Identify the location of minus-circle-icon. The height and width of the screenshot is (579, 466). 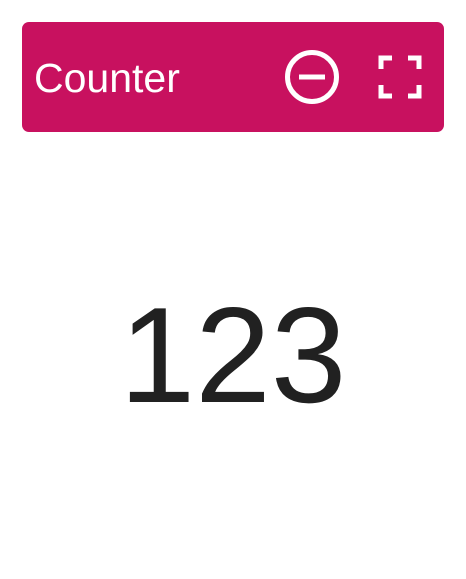
(312, 77).